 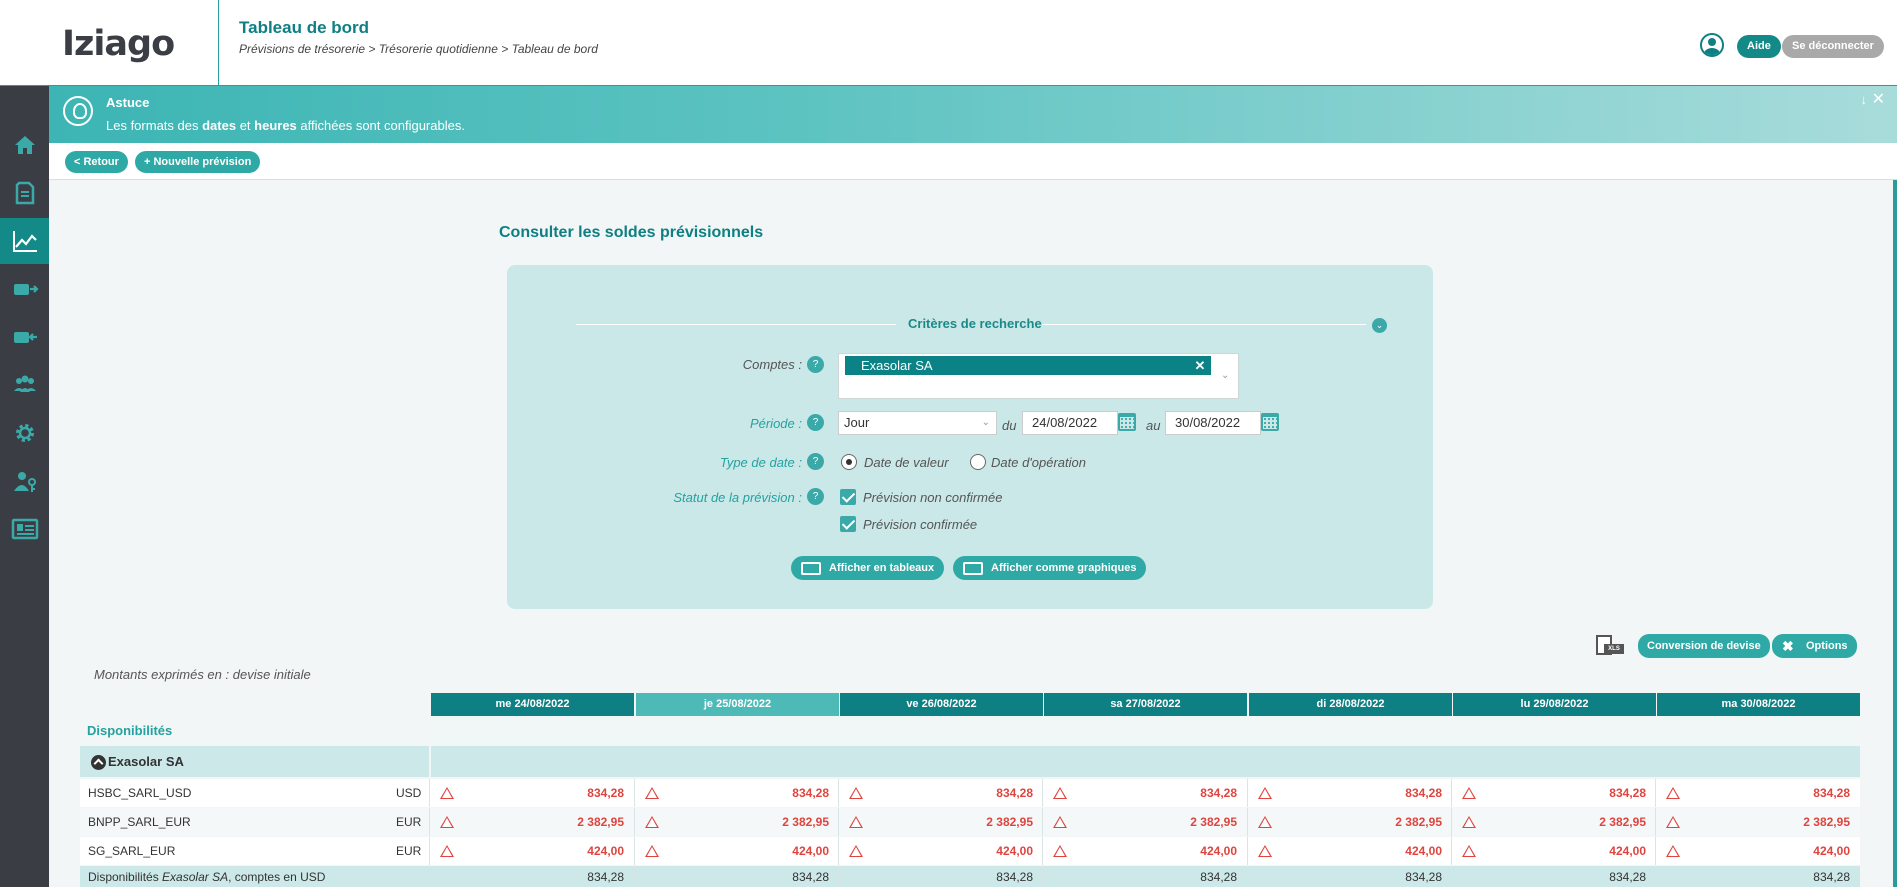 I want to click on wallet-out-icon, so click(x=26, y=289).